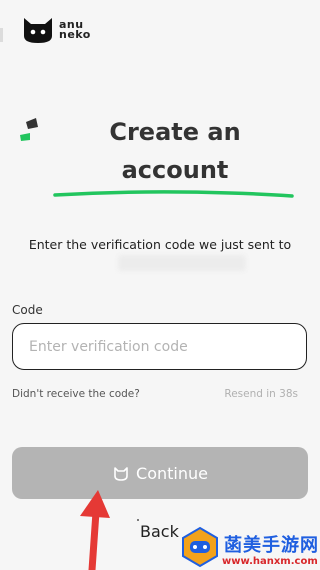  What do you see at coordinates (182, 263) in the screenshot?
I see `redacted-email` at bounding box center [182, 263].